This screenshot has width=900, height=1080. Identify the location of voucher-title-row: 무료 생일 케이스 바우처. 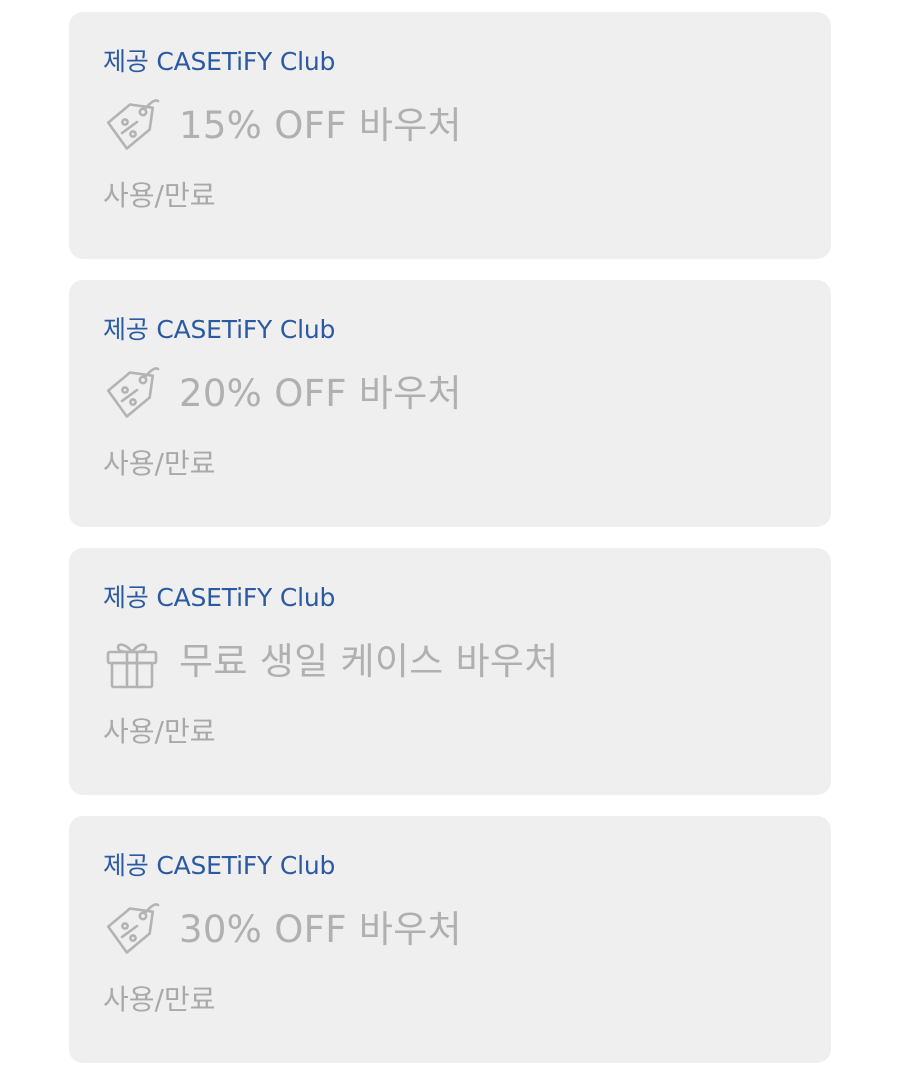
(331, 662).